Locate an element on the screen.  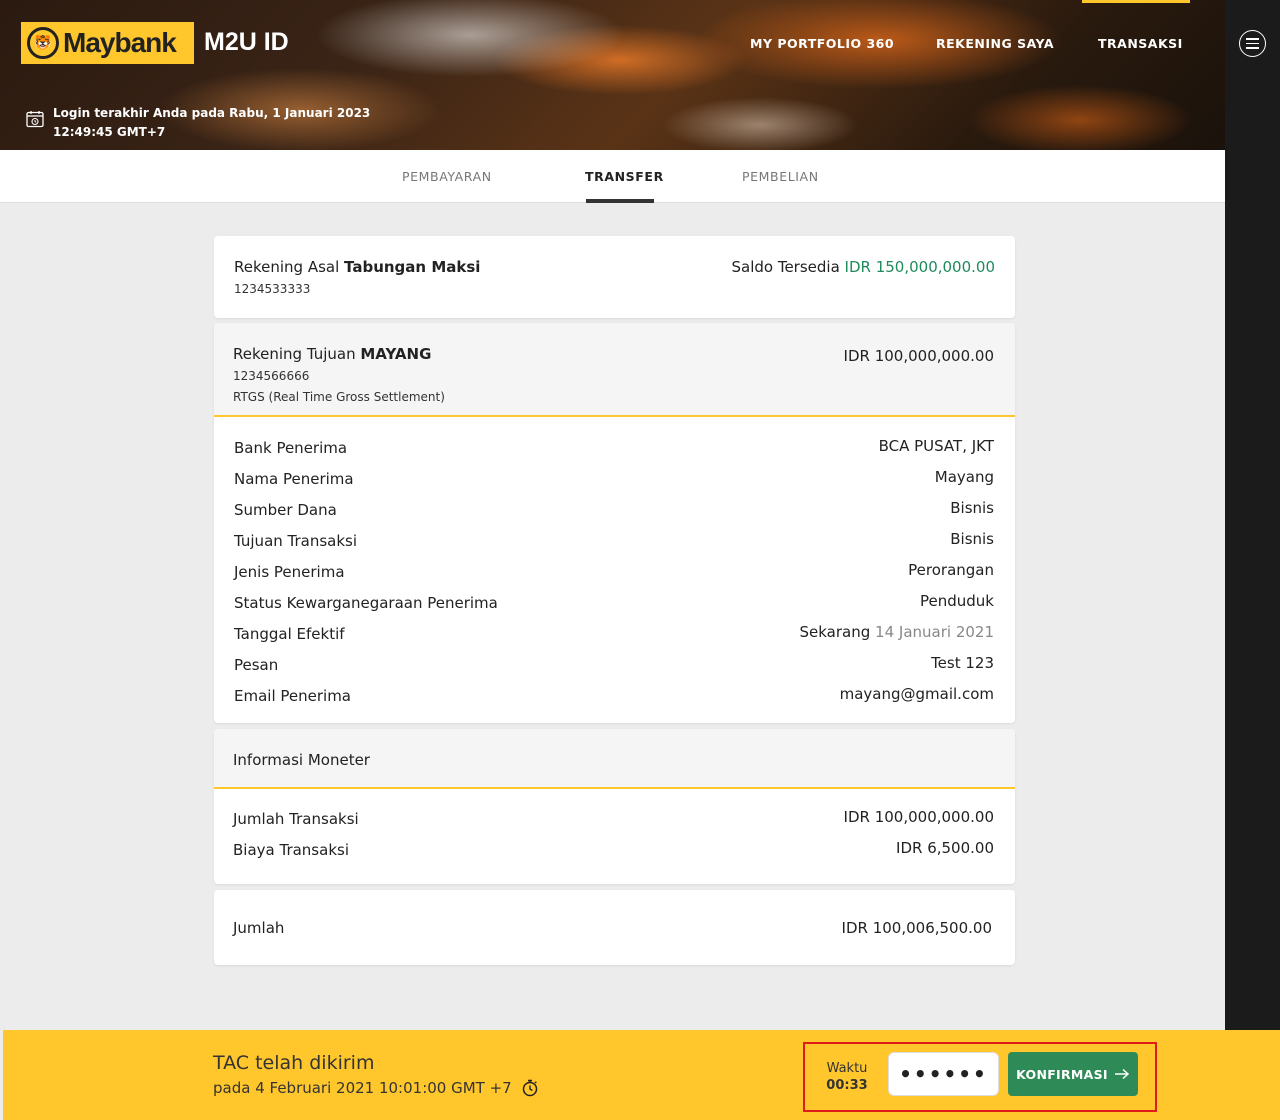
detail-label: Jenis Penerima is located at coordinates (289, 572).